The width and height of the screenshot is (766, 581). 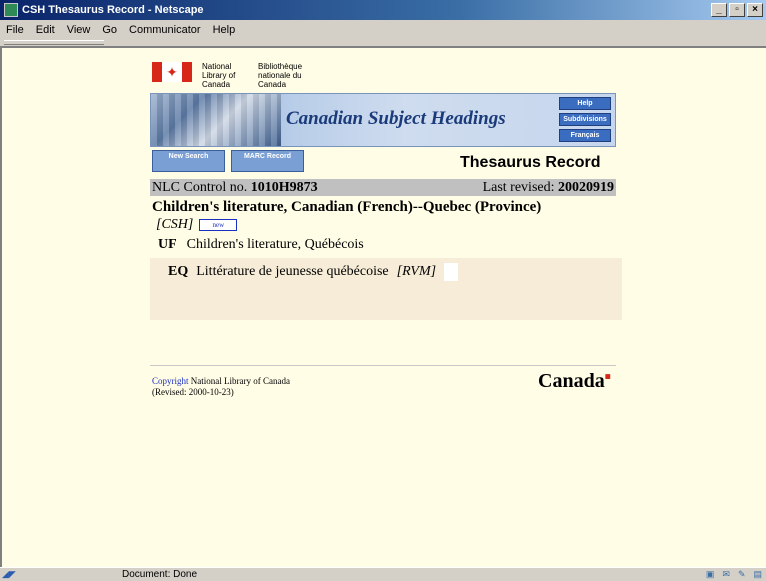 I want to click on marc-record-button: MARC Record, so click(x=267, y=161).